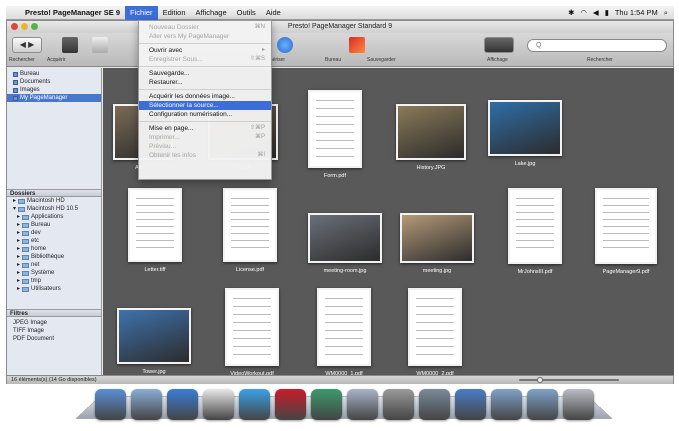 The width and height of the screenshot is (679, 431). I want to click on documents-folder-icon, so click(542, 404).